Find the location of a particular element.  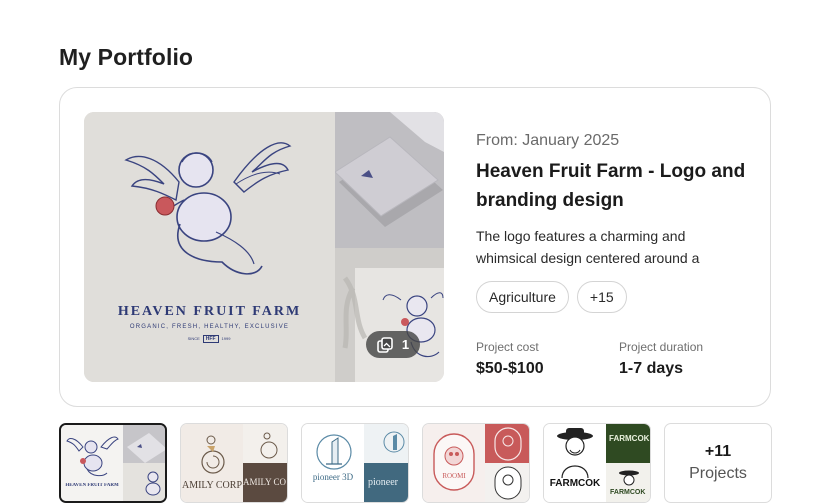

brand-name: HEAVEN FRUIT FARM is located at coordinates (209, 311).